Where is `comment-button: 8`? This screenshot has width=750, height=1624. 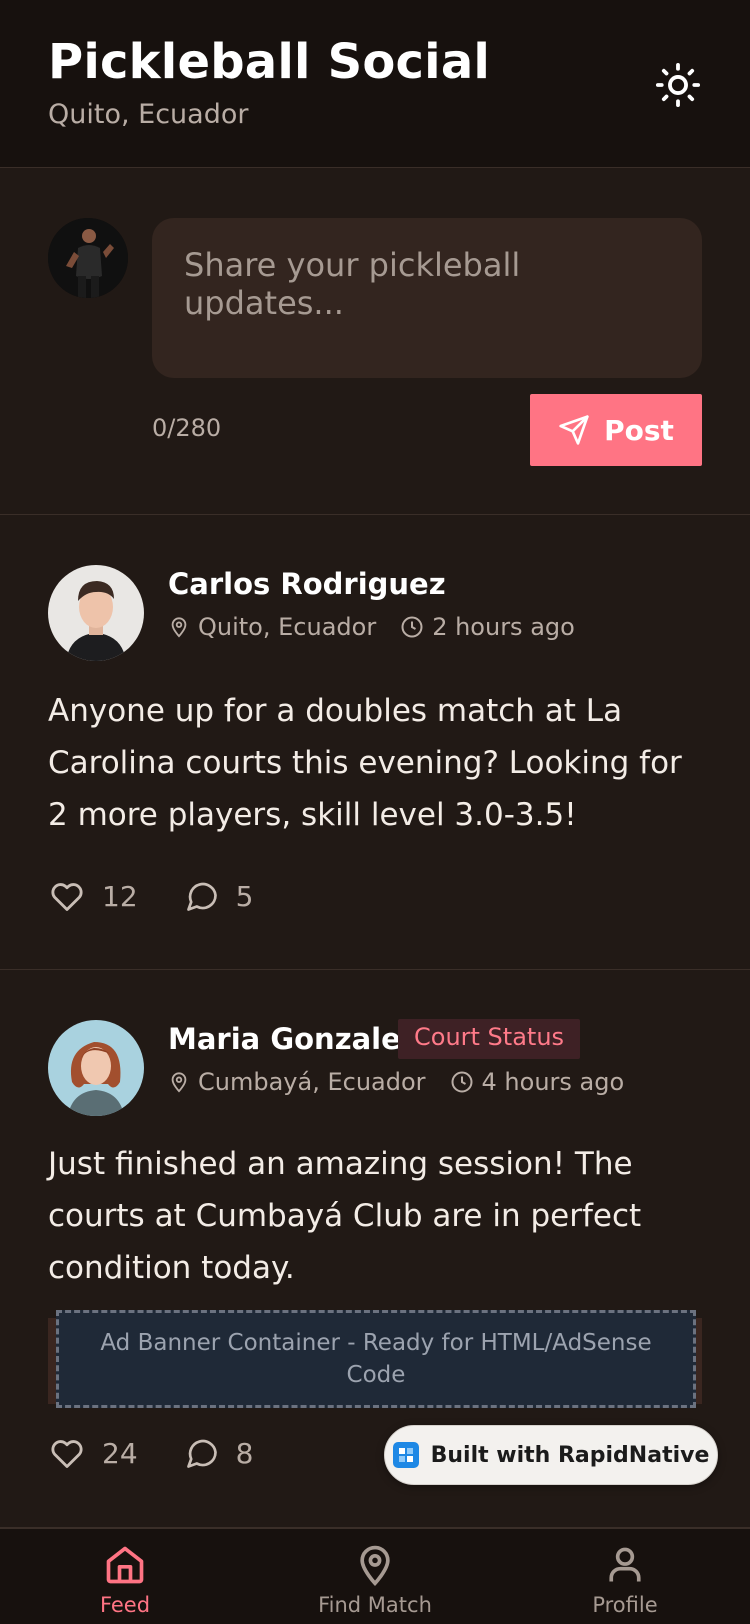 comment-button: 8 is located at coordinates (219, 1453).